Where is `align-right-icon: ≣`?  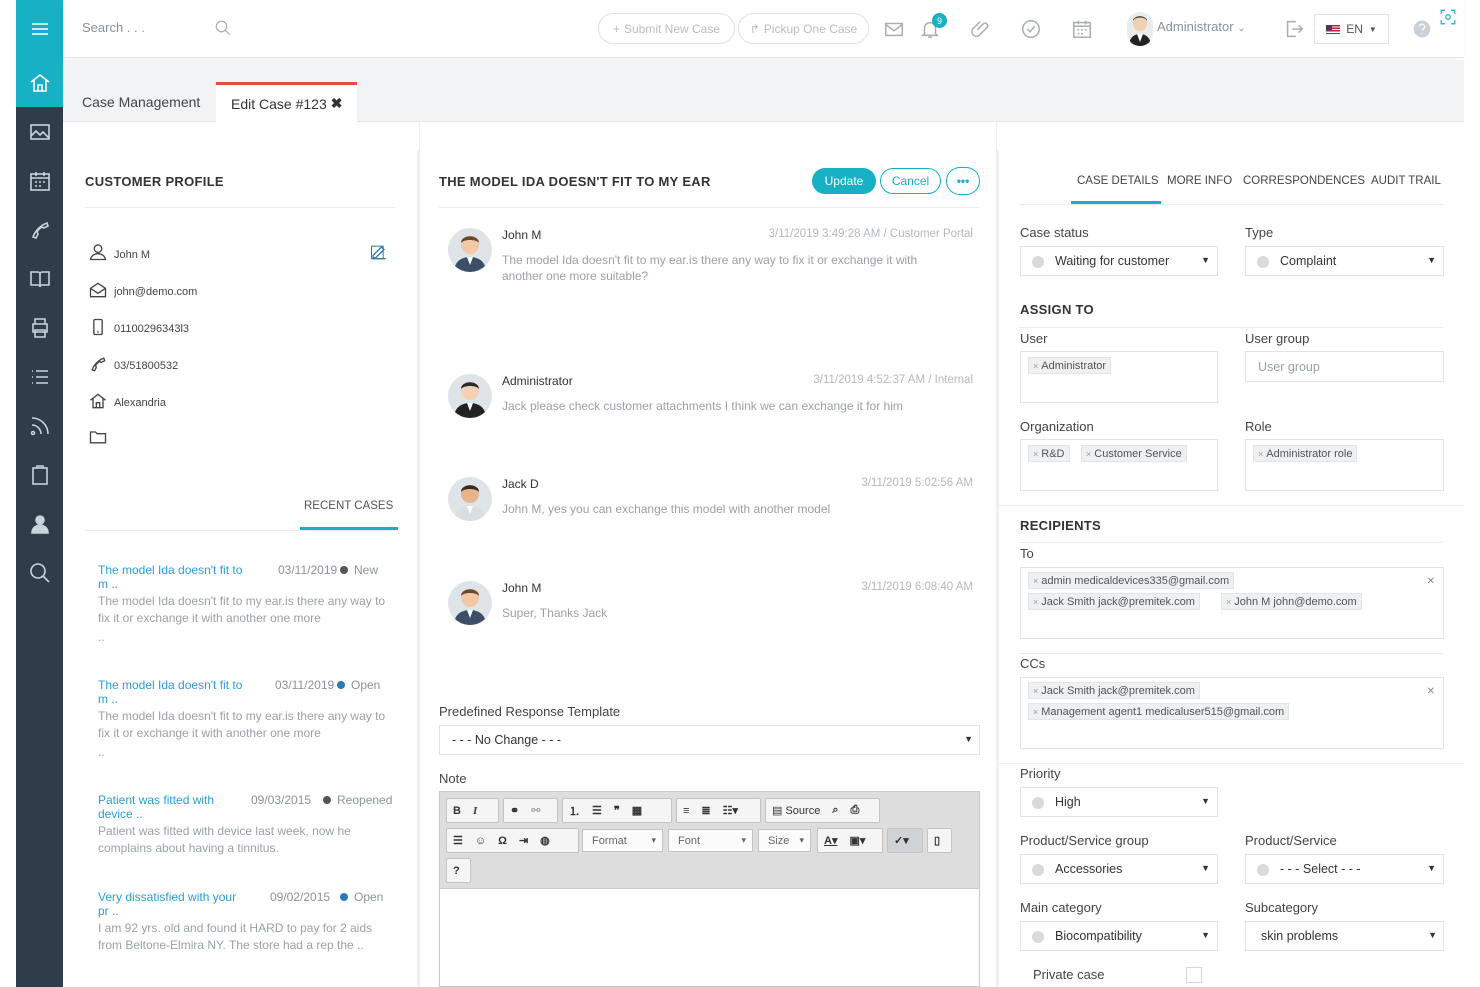 align-right-icon: ≣ is located at coordinates (705, 810).